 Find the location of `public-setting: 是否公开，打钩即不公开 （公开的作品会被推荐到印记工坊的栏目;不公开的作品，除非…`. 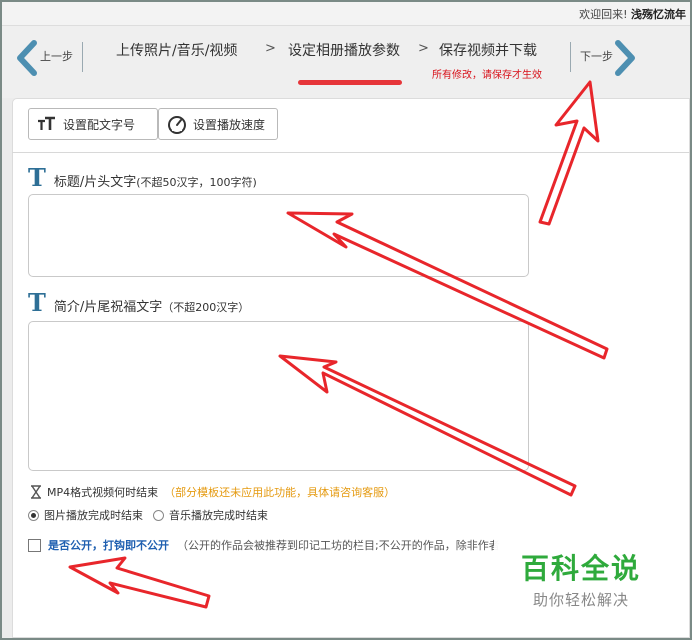

public-setting: 是否公开，打钩即不公开 （公开的作品会被推荐到印记工坊的栏目;不公开的作品，除非… is located at coordinates (264, 545).